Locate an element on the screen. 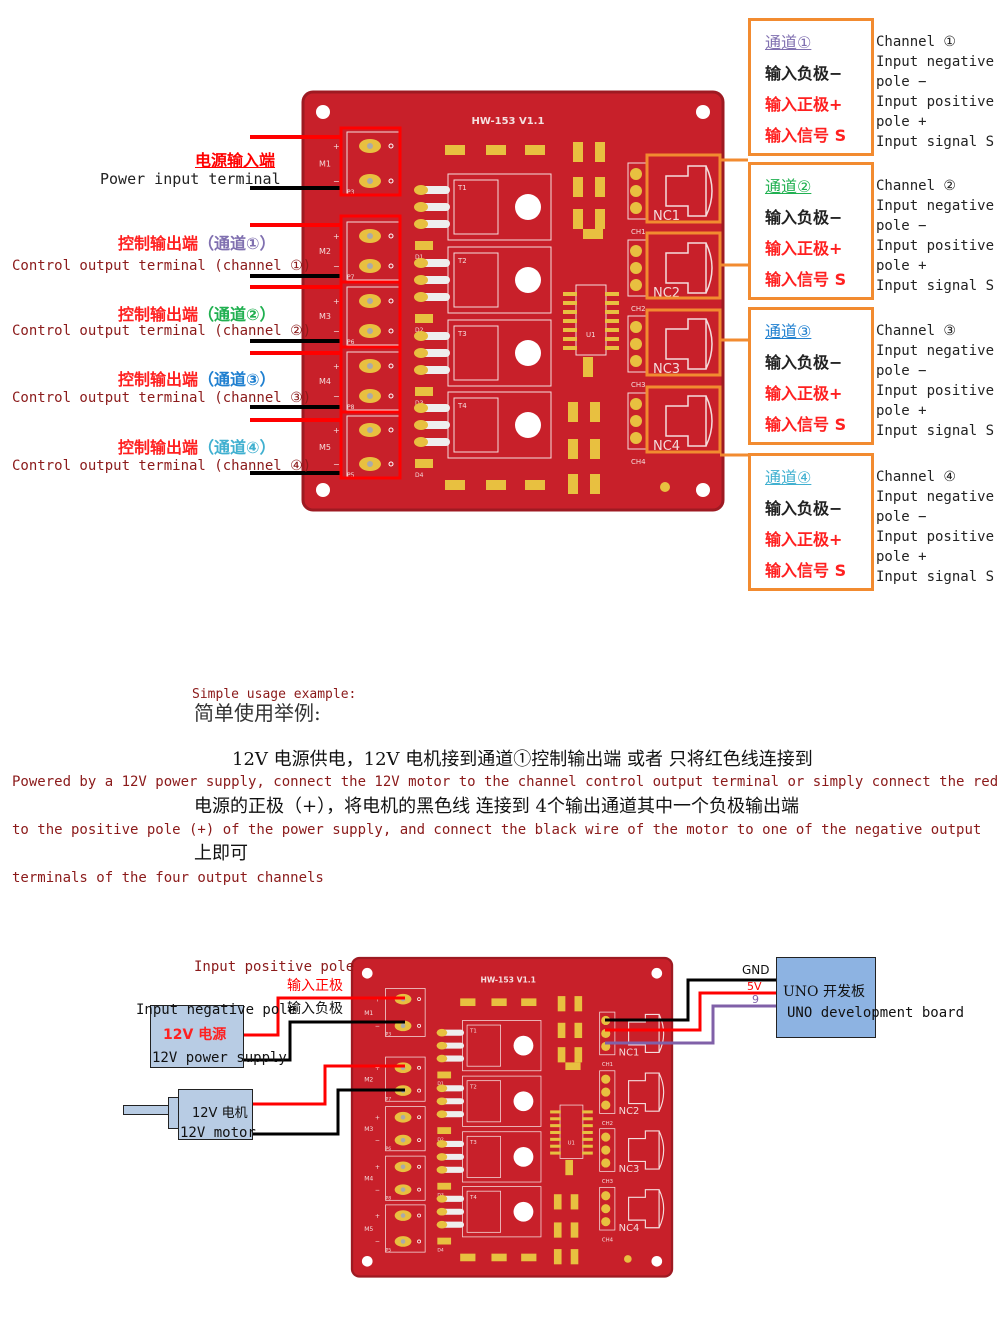  channel-description-en: Input signal S is located at coordinates (935, 286).